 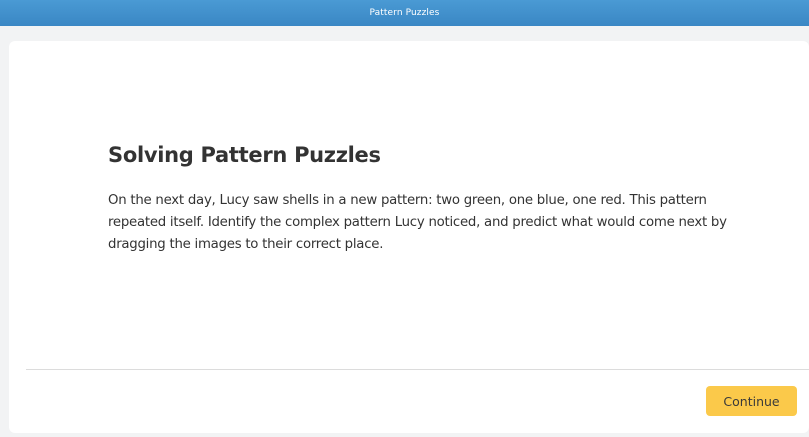 I want to click on app-title: Pattern Puzzles, so click(x=404, y=13).